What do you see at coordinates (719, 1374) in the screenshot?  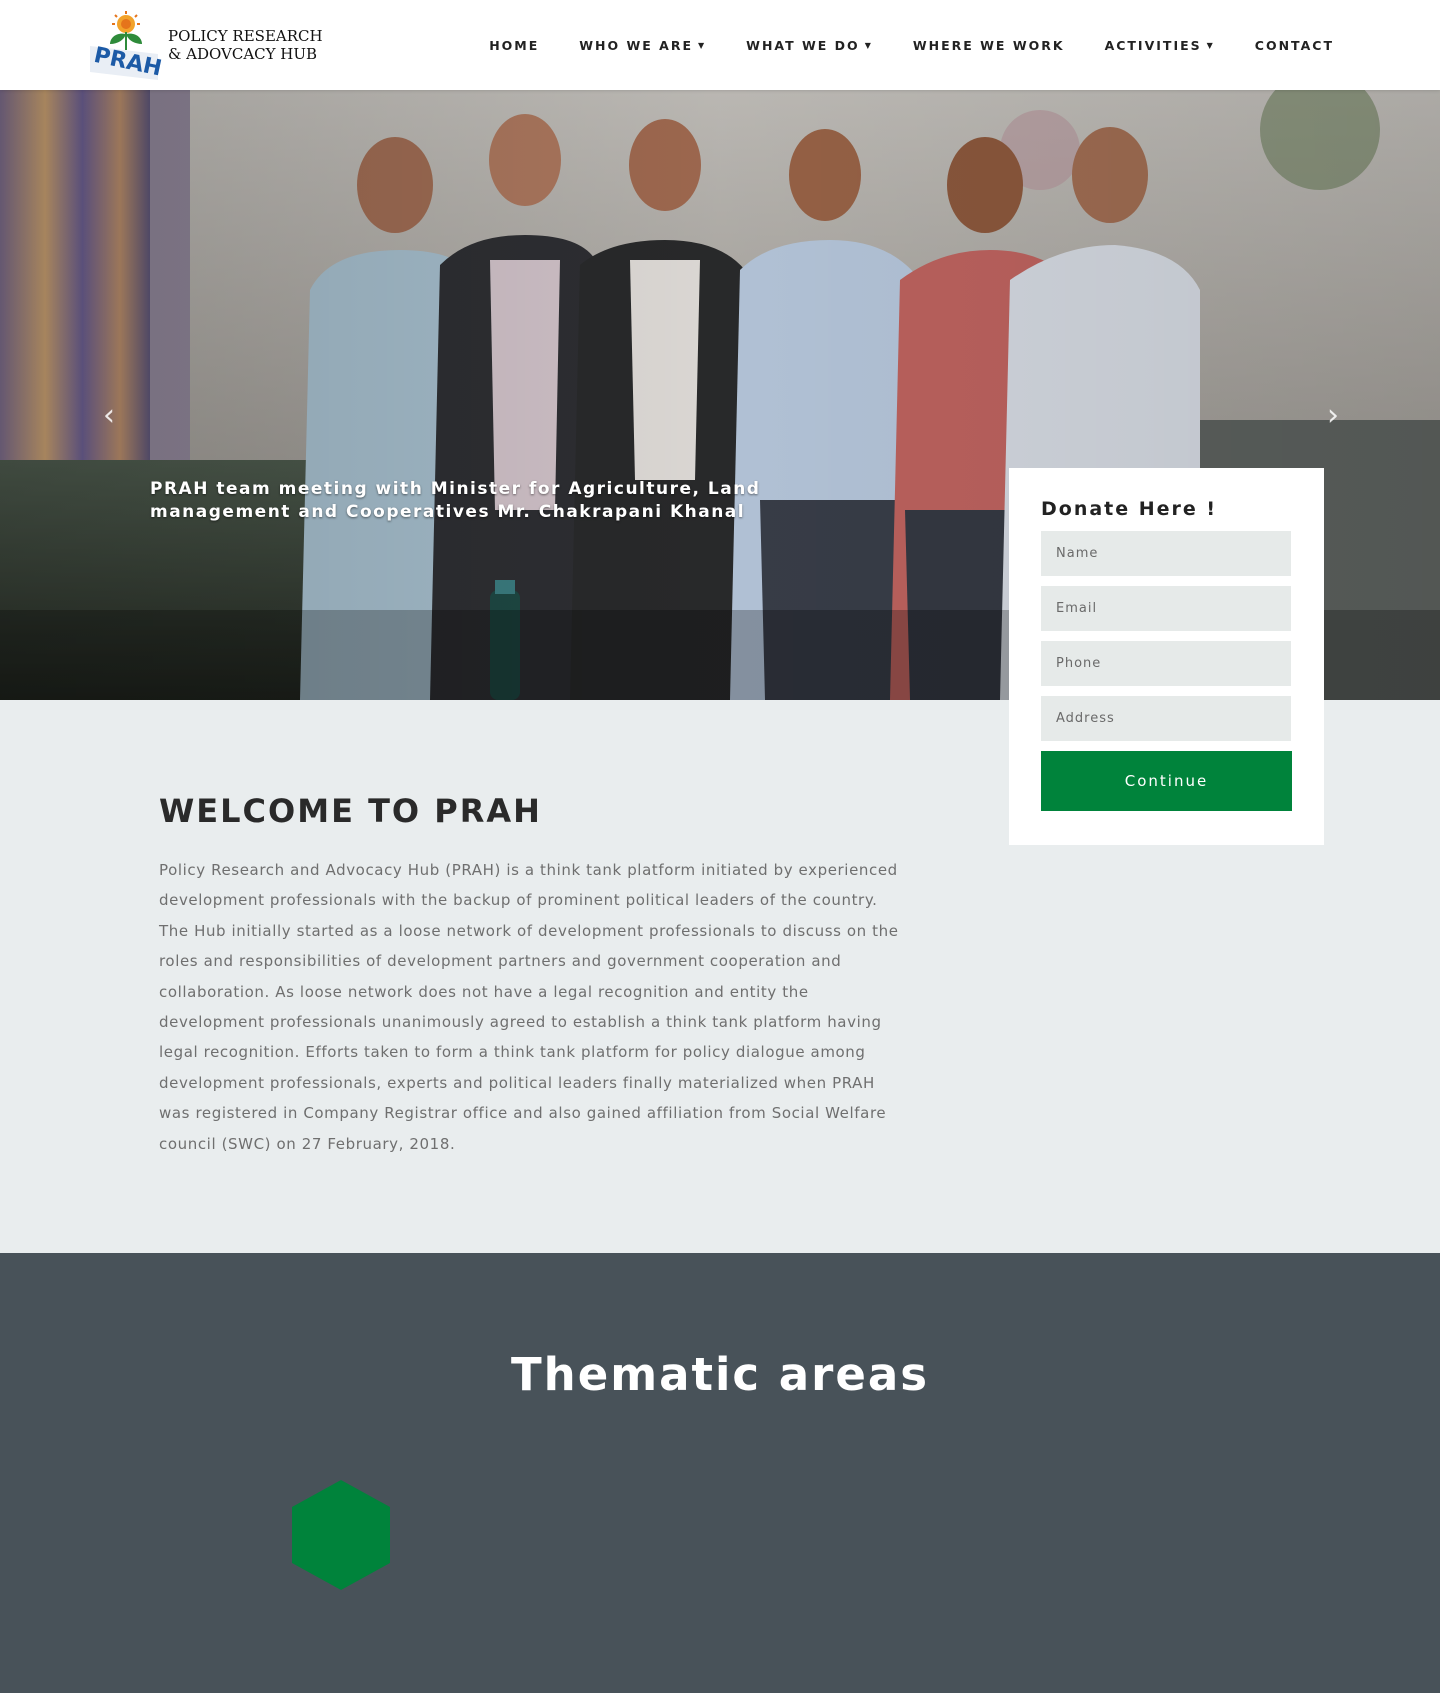 I see `thematic-heading: Thematic areas` at bounding box center [719, 1374].